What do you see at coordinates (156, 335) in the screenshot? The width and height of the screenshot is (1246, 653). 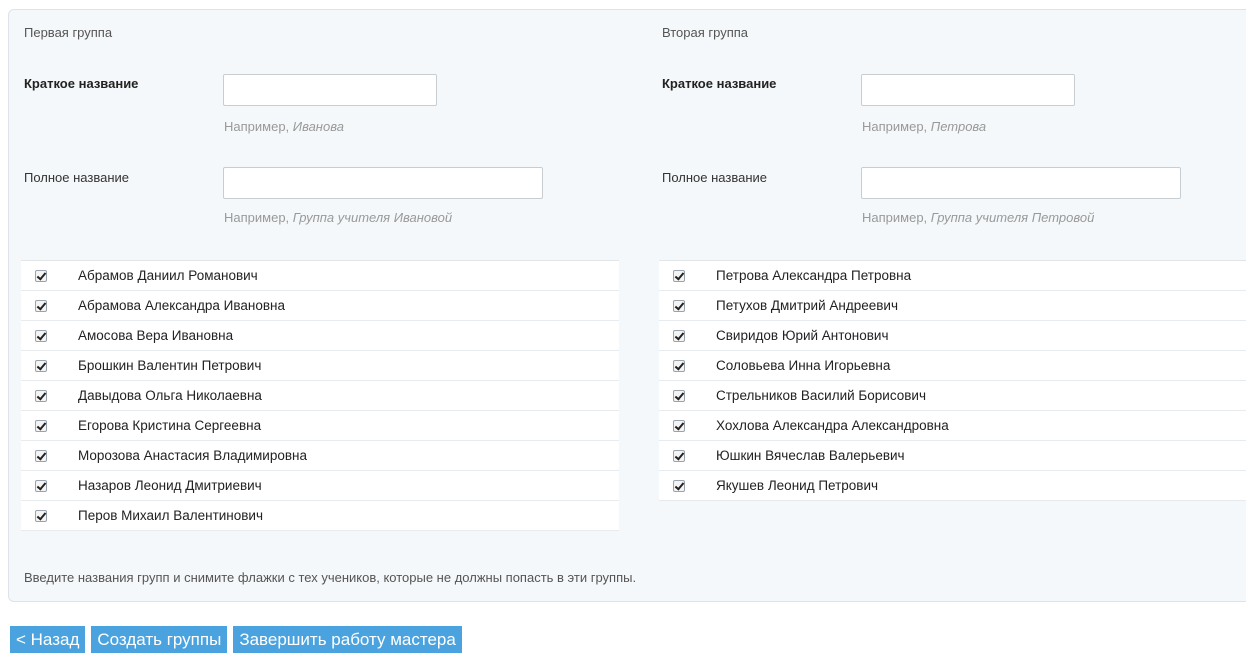 I see `student-name: Амосова Вера Ивановна` at bounding box center [156, 335].